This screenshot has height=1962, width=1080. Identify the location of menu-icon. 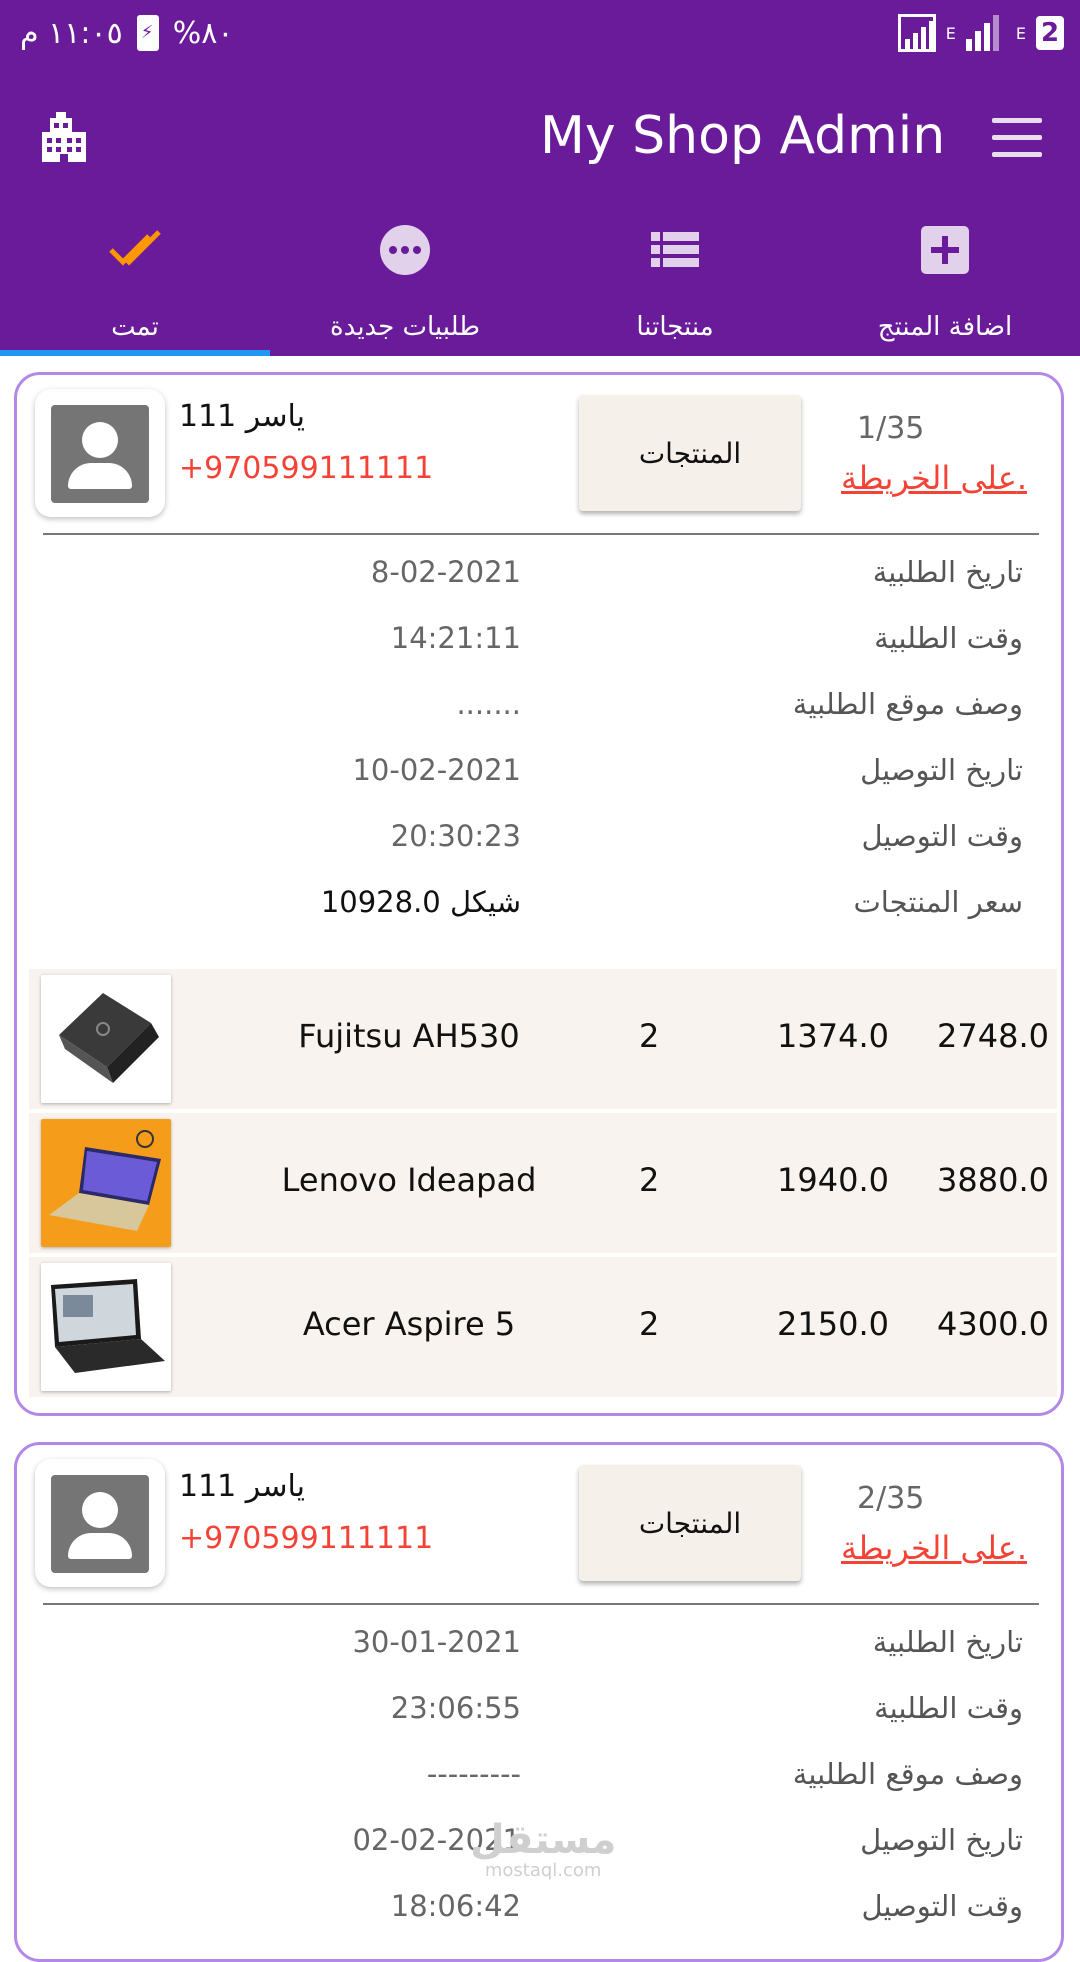
(1017, 138).